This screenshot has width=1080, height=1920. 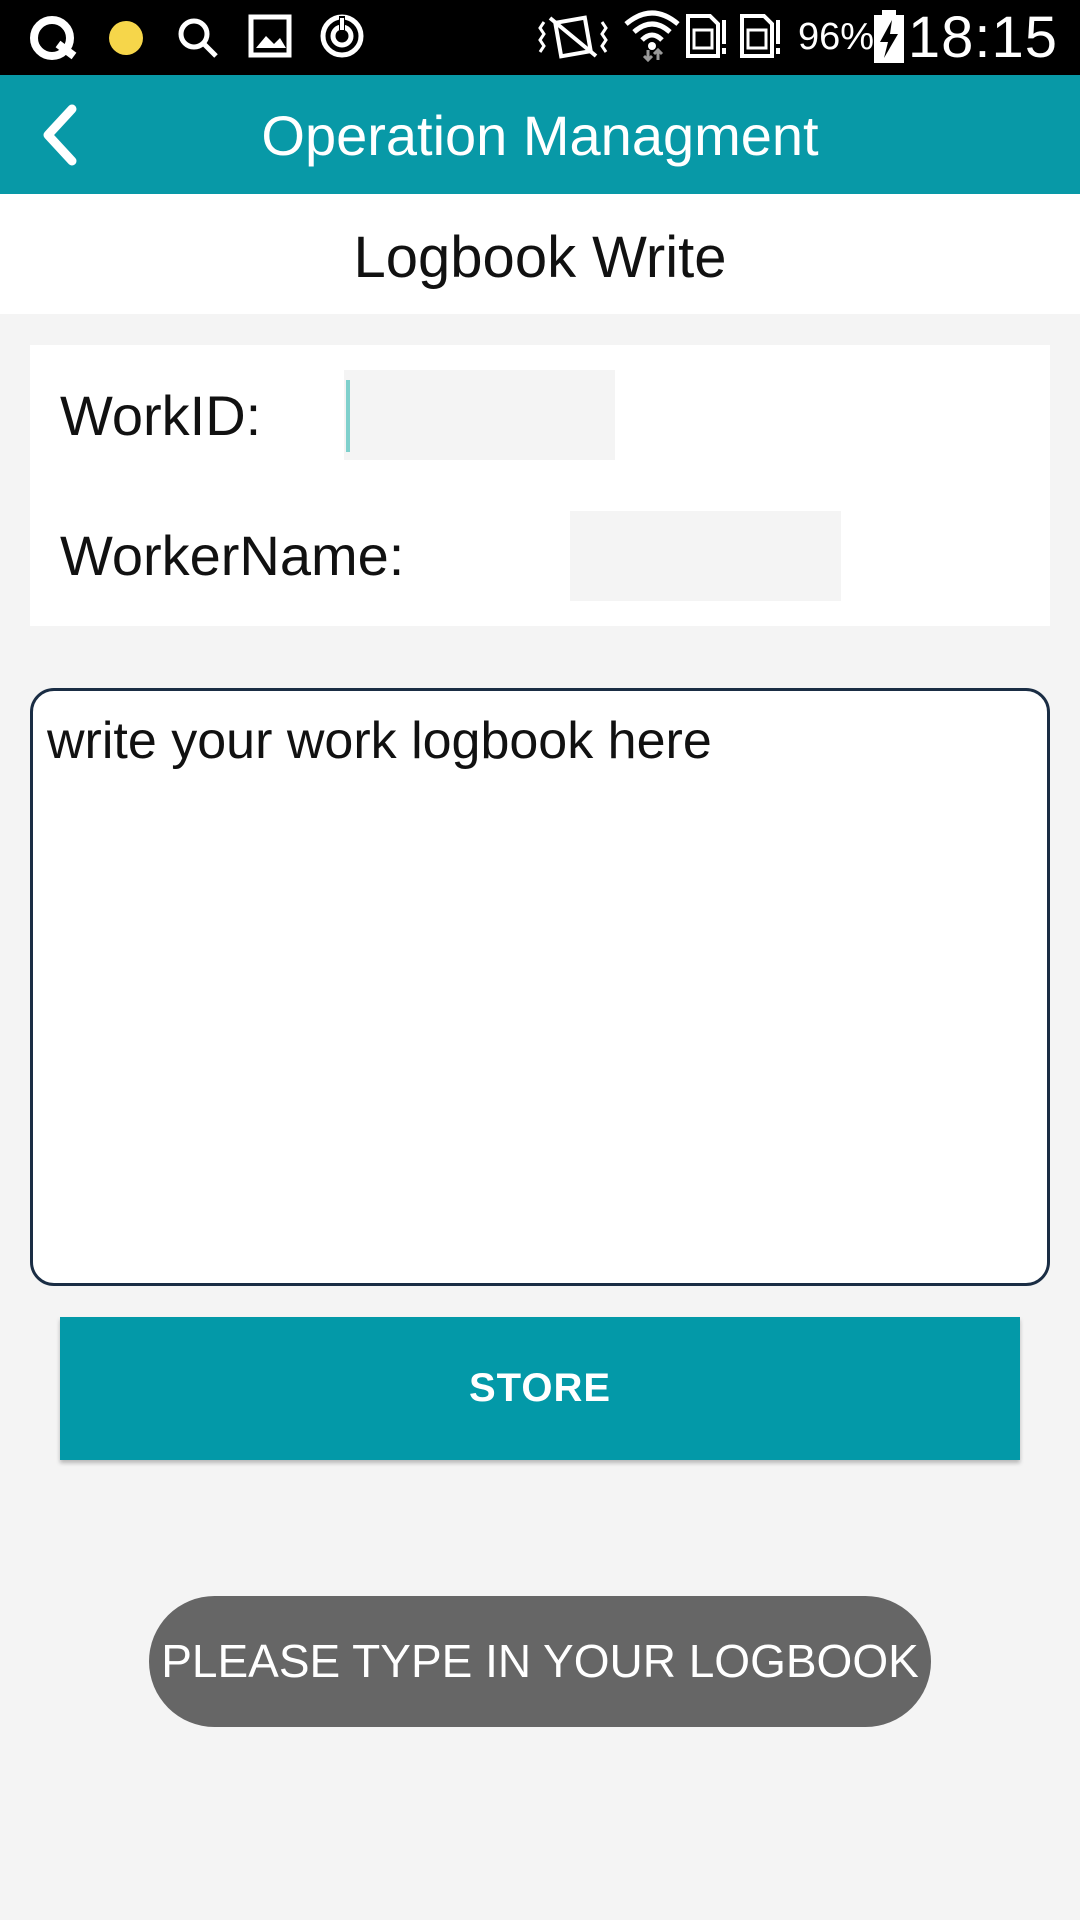 I want to click on text-cursor, so click(x=348, y=416).